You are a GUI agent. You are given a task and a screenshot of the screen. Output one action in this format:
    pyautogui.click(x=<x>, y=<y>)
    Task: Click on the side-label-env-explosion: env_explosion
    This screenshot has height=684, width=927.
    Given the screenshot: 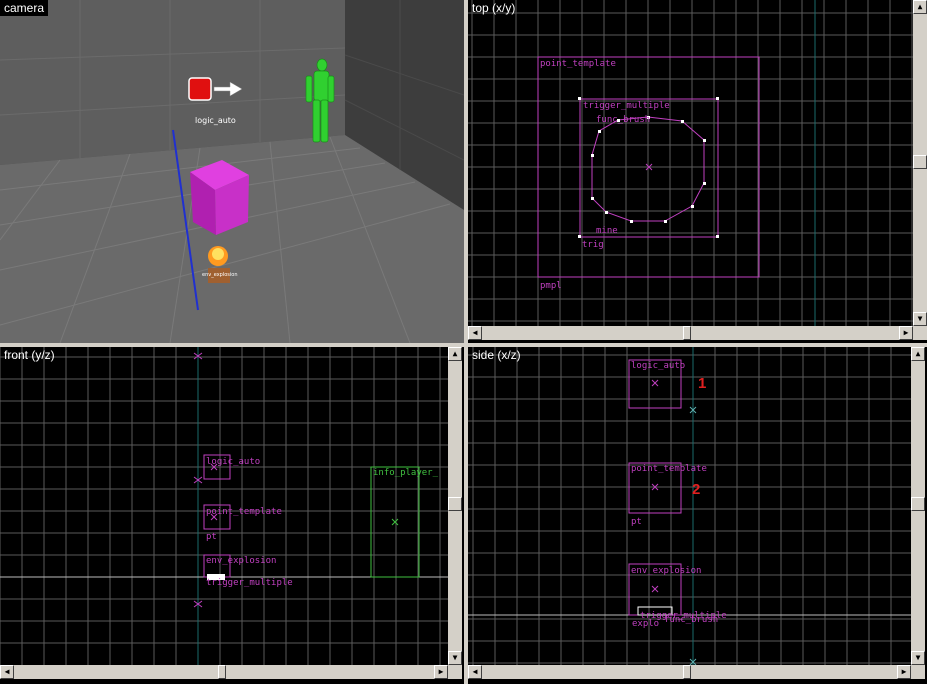 What is the action you would take?
    pyautogui.click(x=666, y=571)
    